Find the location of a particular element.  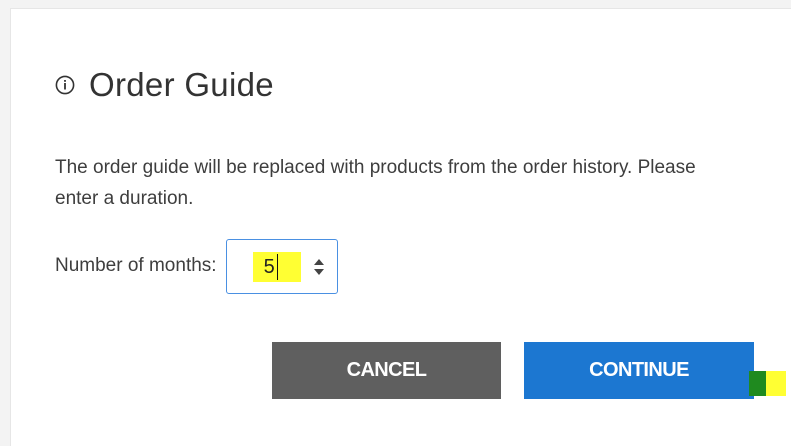

info-icon is located at coordinates (65, 85).